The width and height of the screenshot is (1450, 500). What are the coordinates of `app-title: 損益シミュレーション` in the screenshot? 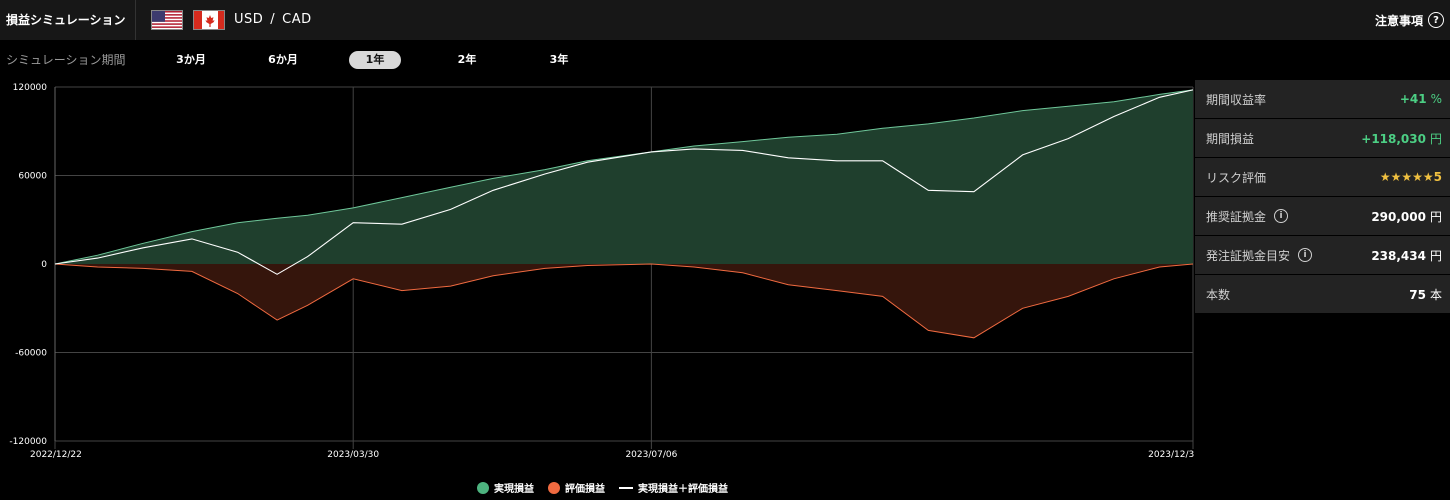 It's located at (68, 20).